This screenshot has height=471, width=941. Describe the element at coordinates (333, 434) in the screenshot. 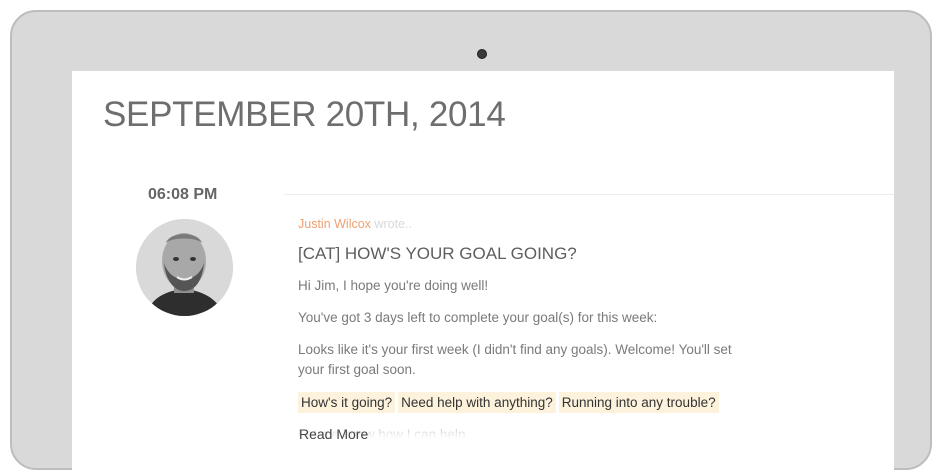

I see `read-more-link: Read More` at that location.